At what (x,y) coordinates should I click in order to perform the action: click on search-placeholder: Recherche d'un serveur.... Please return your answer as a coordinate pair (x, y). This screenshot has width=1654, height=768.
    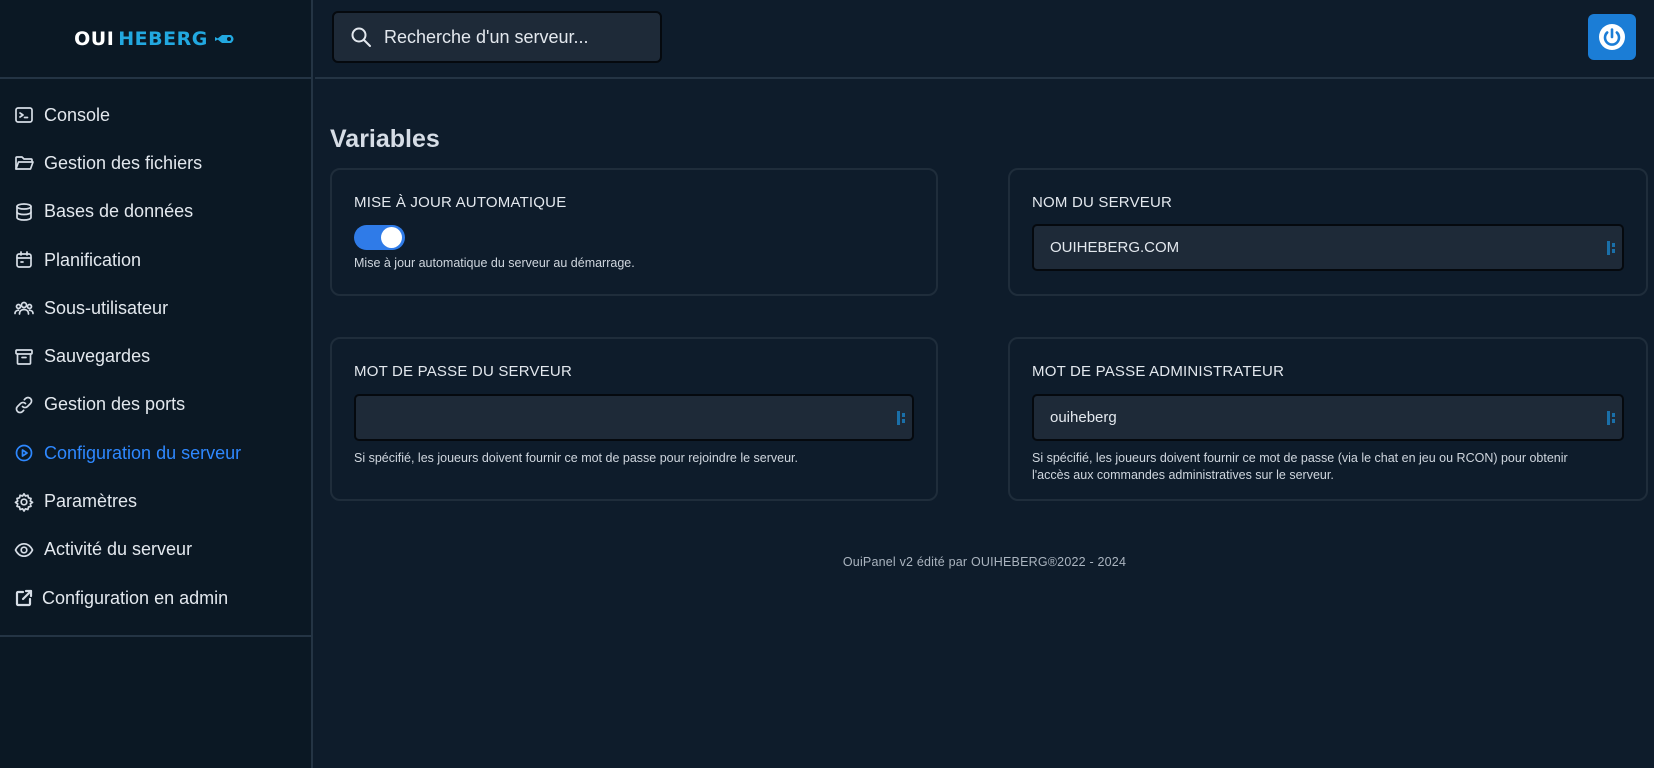
    Looking at the image, I should click on (486, 36).